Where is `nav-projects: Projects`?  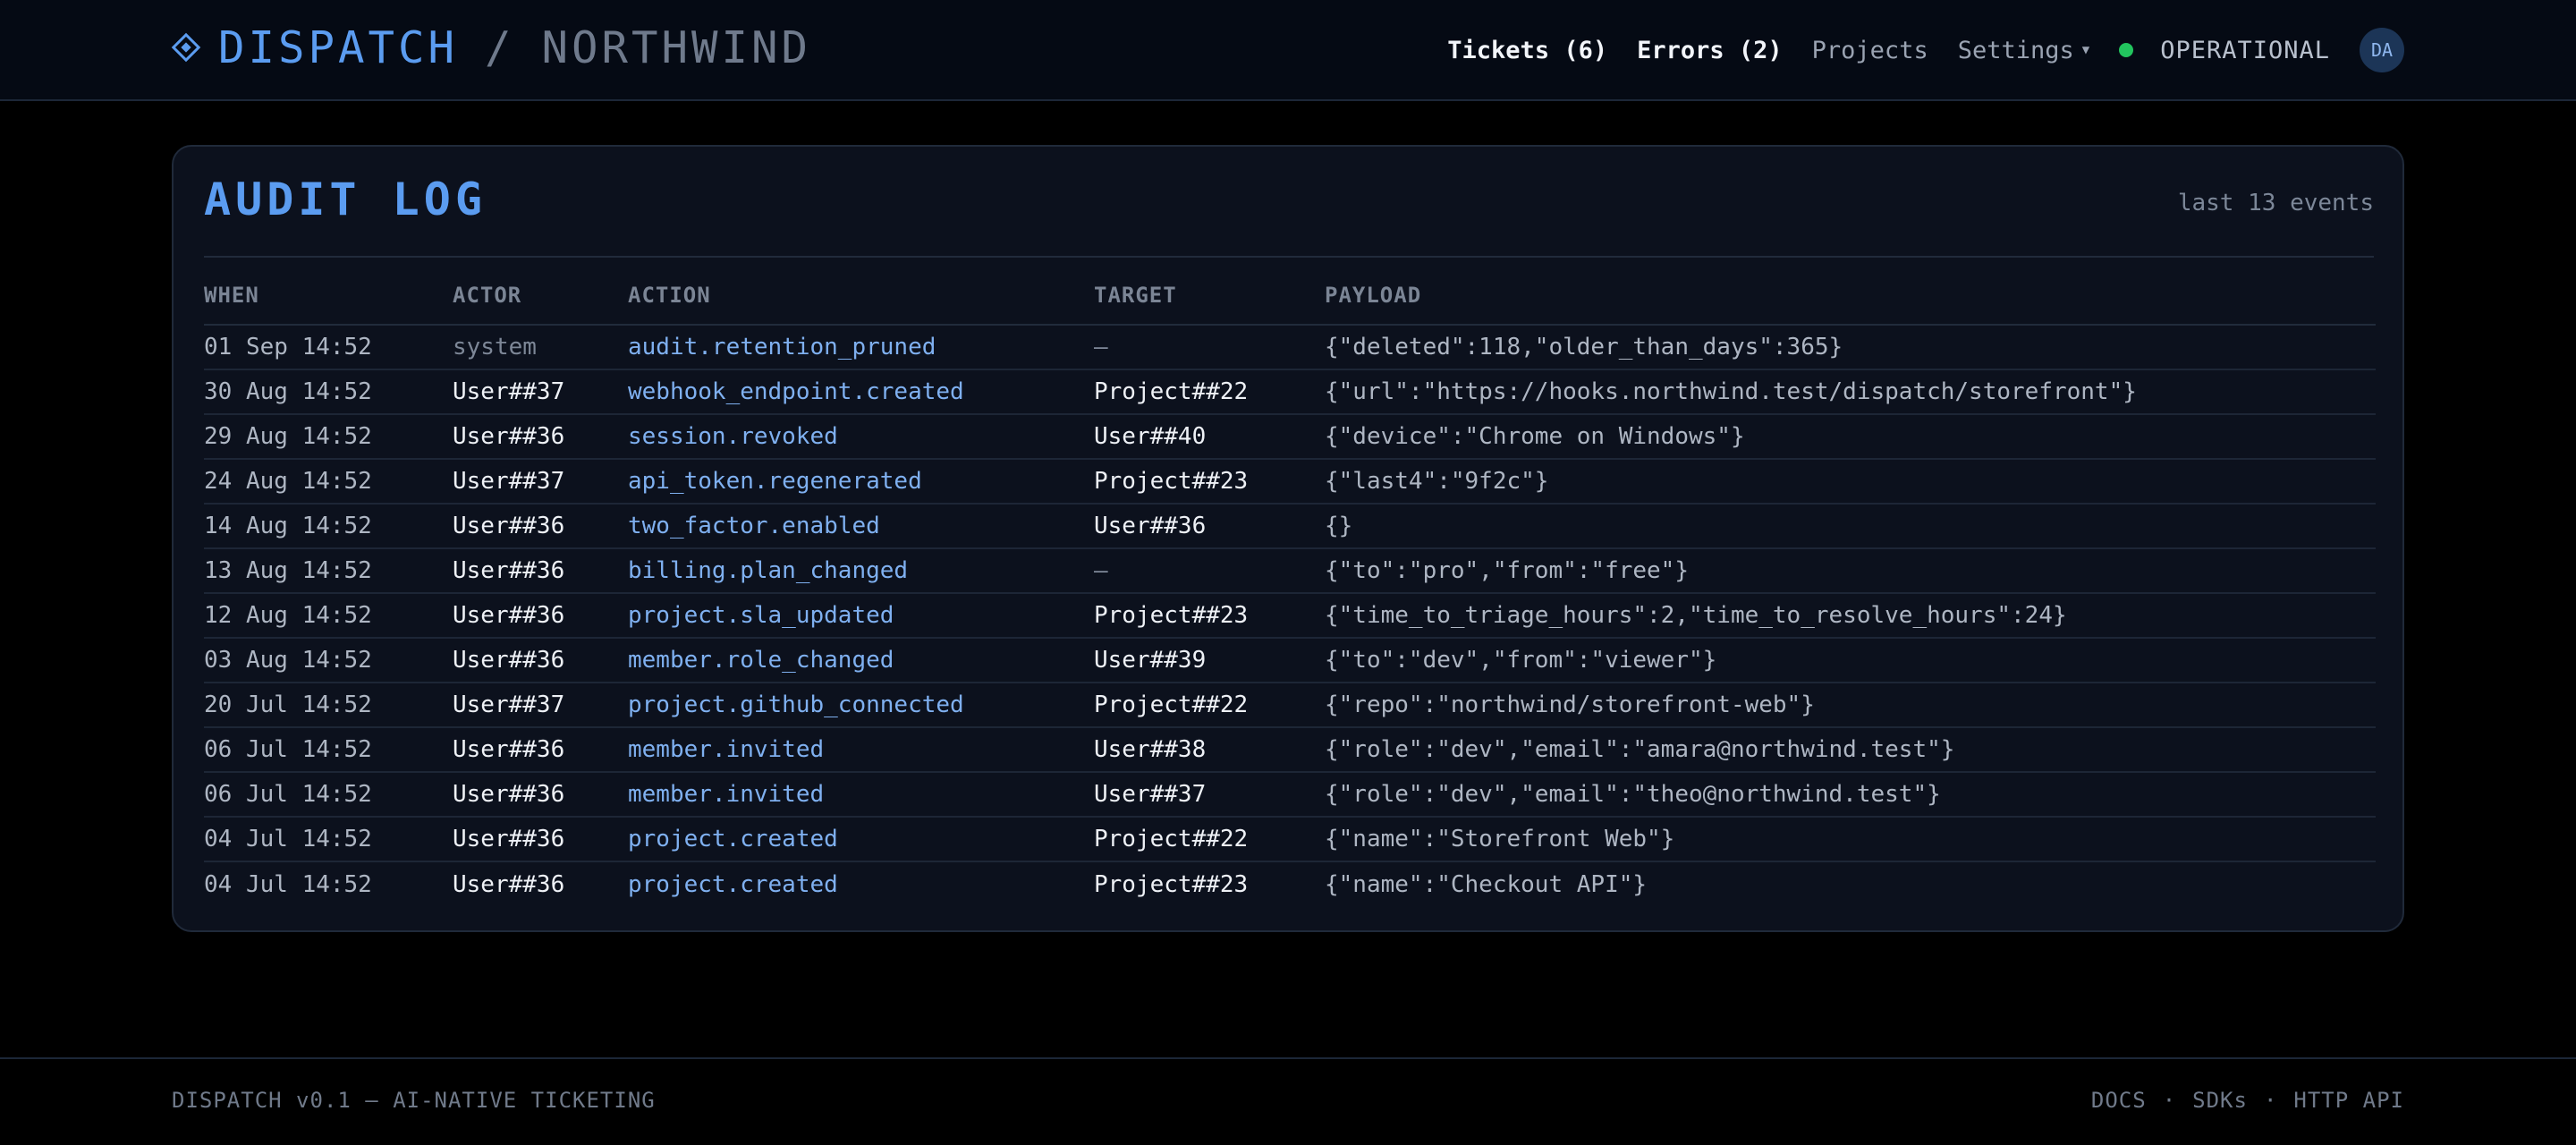
nav-projects: Projects is located at coordinates (1870, 50).